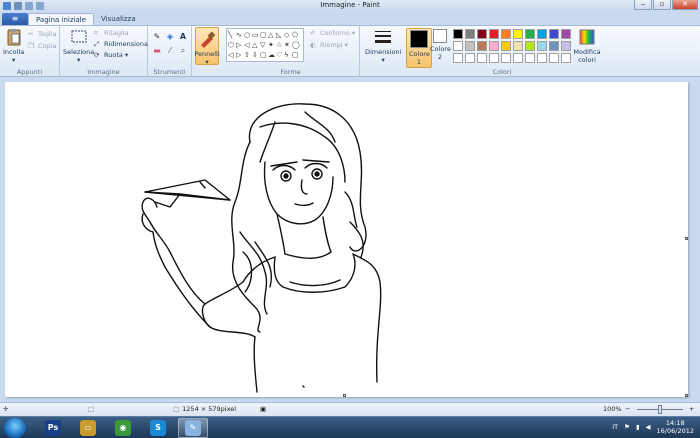 This screenshot has width=700, height=438. I want to click on fill-bucket-icon: ◈, so click(170, 37).